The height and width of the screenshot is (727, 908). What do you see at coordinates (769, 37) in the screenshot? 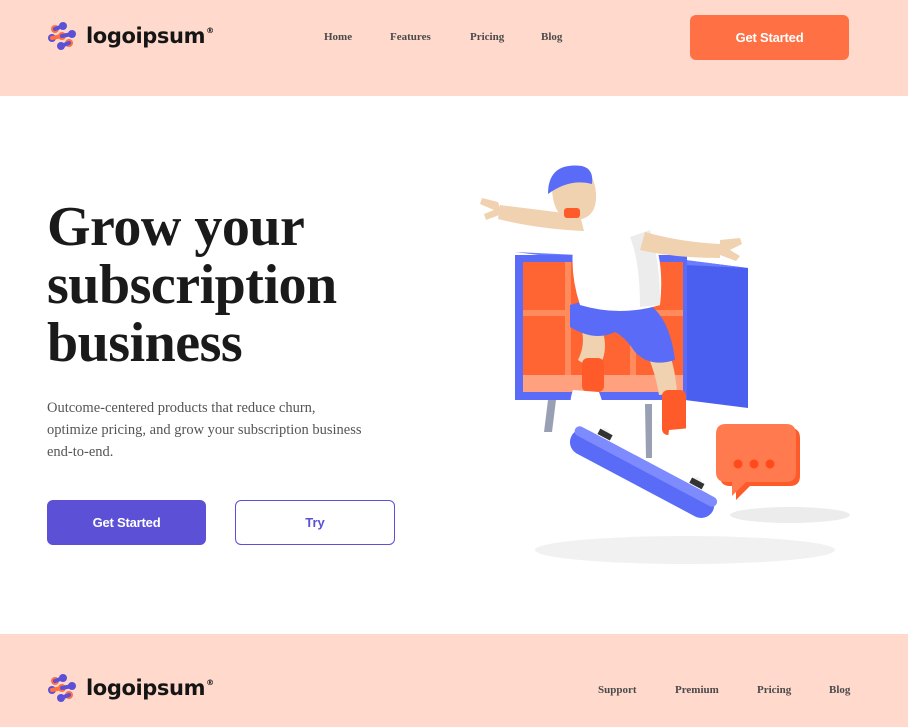
I see `header-get-started-button: Get Started` at bounding box center [769, 37].